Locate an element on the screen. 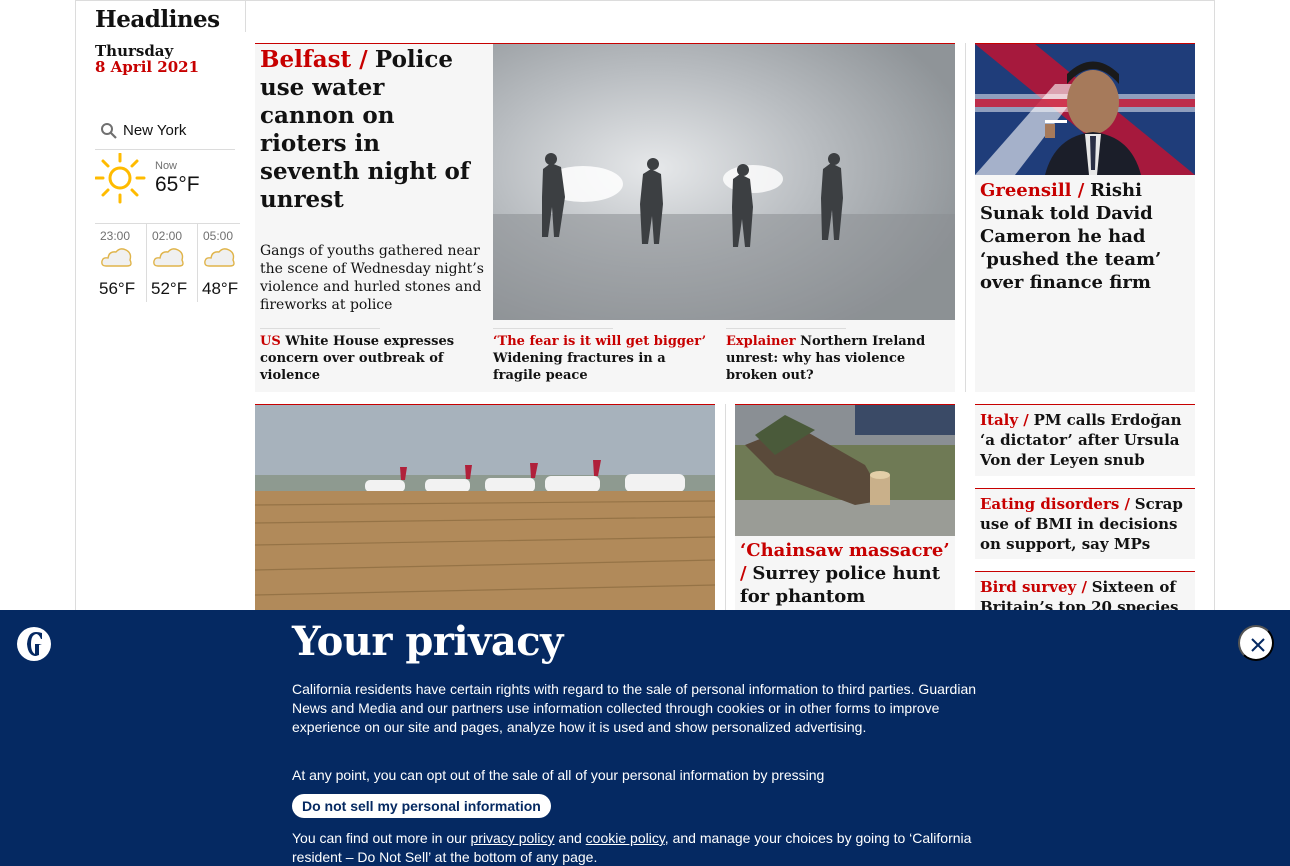 Image resolution: width=1290 pixels, height=866 pixels. privacy-title: Your privacy is located at coordinates (427, 641).